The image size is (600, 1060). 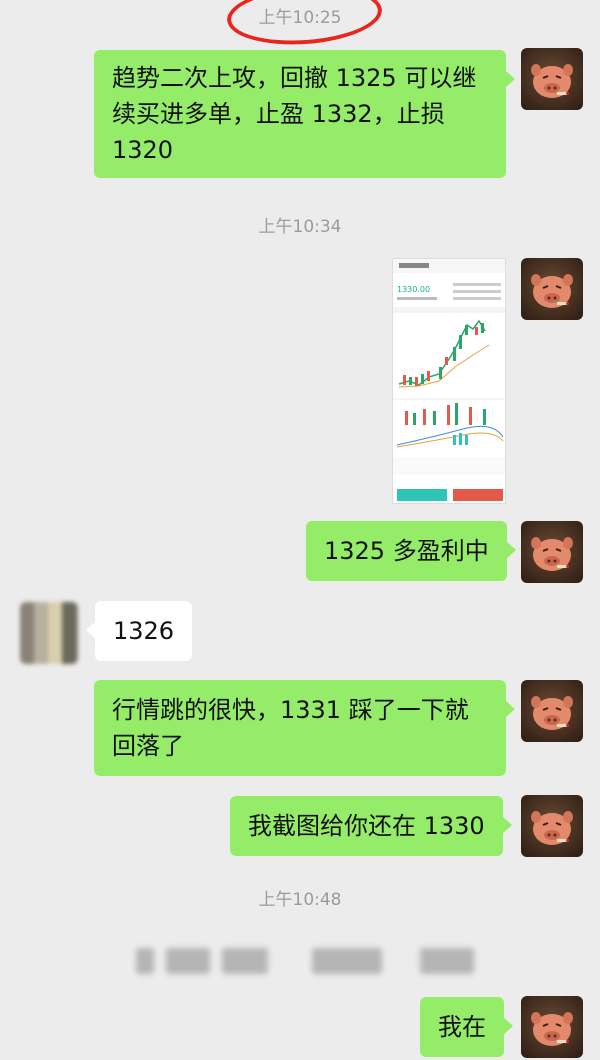 I want to click on timestamp: 上午10:34, so click(x=300, y=227).